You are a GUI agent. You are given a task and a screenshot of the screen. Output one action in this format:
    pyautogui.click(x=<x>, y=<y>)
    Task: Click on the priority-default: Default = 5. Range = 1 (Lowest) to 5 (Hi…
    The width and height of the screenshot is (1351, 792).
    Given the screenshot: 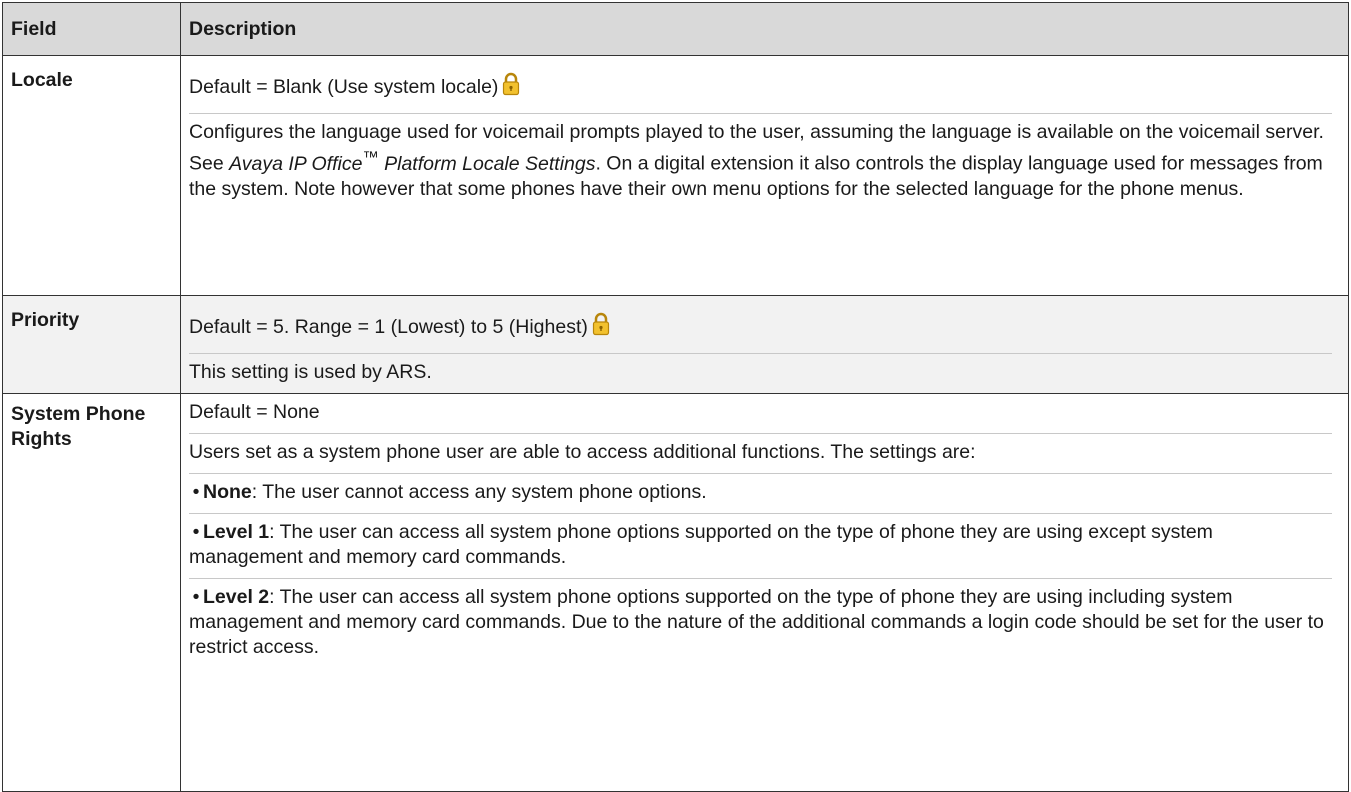 What is the action you would take?
    pyautogui.click(x=760, y=327)
    